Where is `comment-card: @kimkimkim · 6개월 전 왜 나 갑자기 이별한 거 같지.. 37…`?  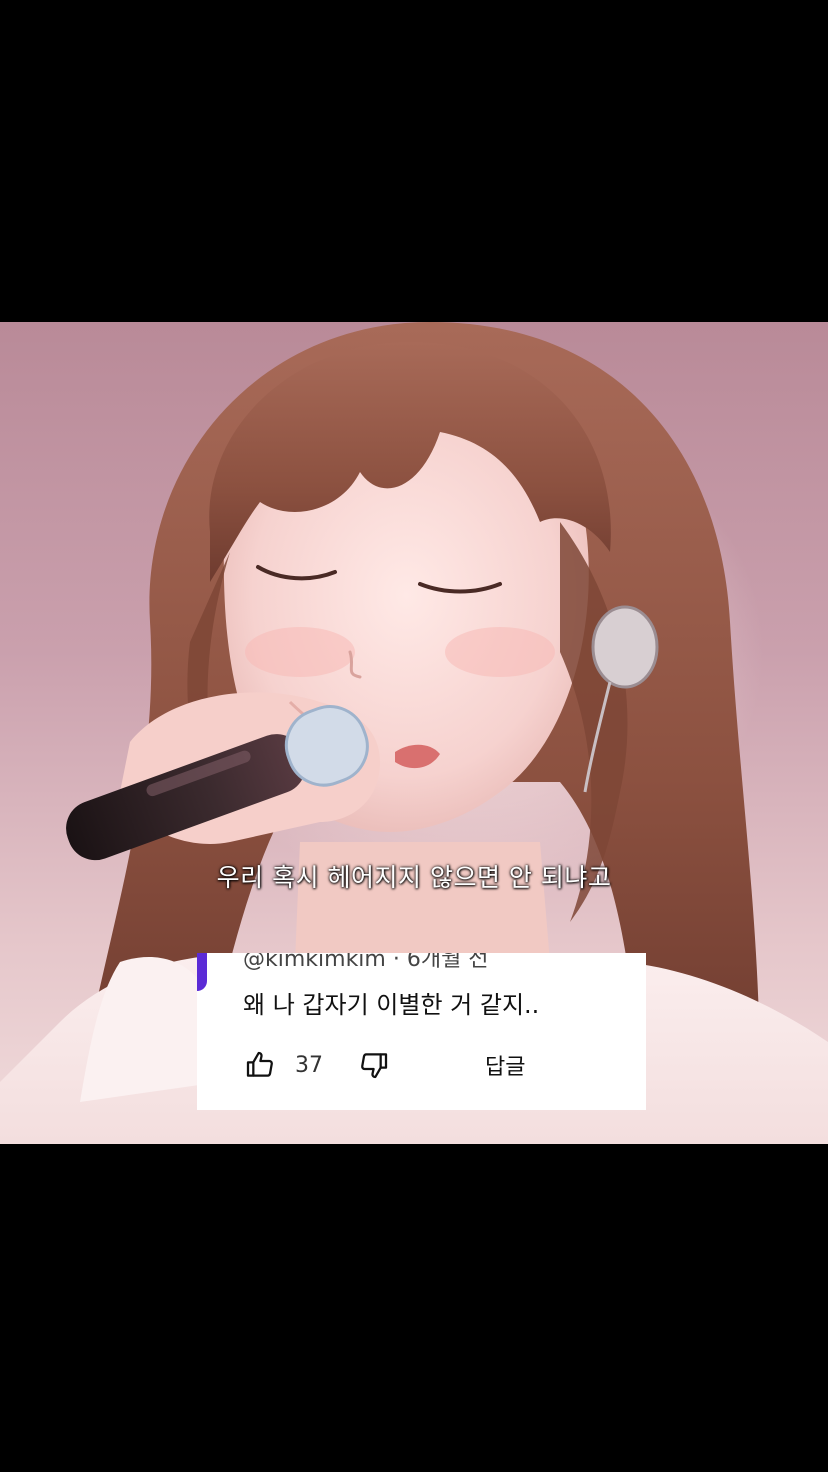
comment-card: @kimkimkim · 6개월 전 왜 나 갑자기 이별한 거 같지.. 37… is located at coordinates (421, 1031).